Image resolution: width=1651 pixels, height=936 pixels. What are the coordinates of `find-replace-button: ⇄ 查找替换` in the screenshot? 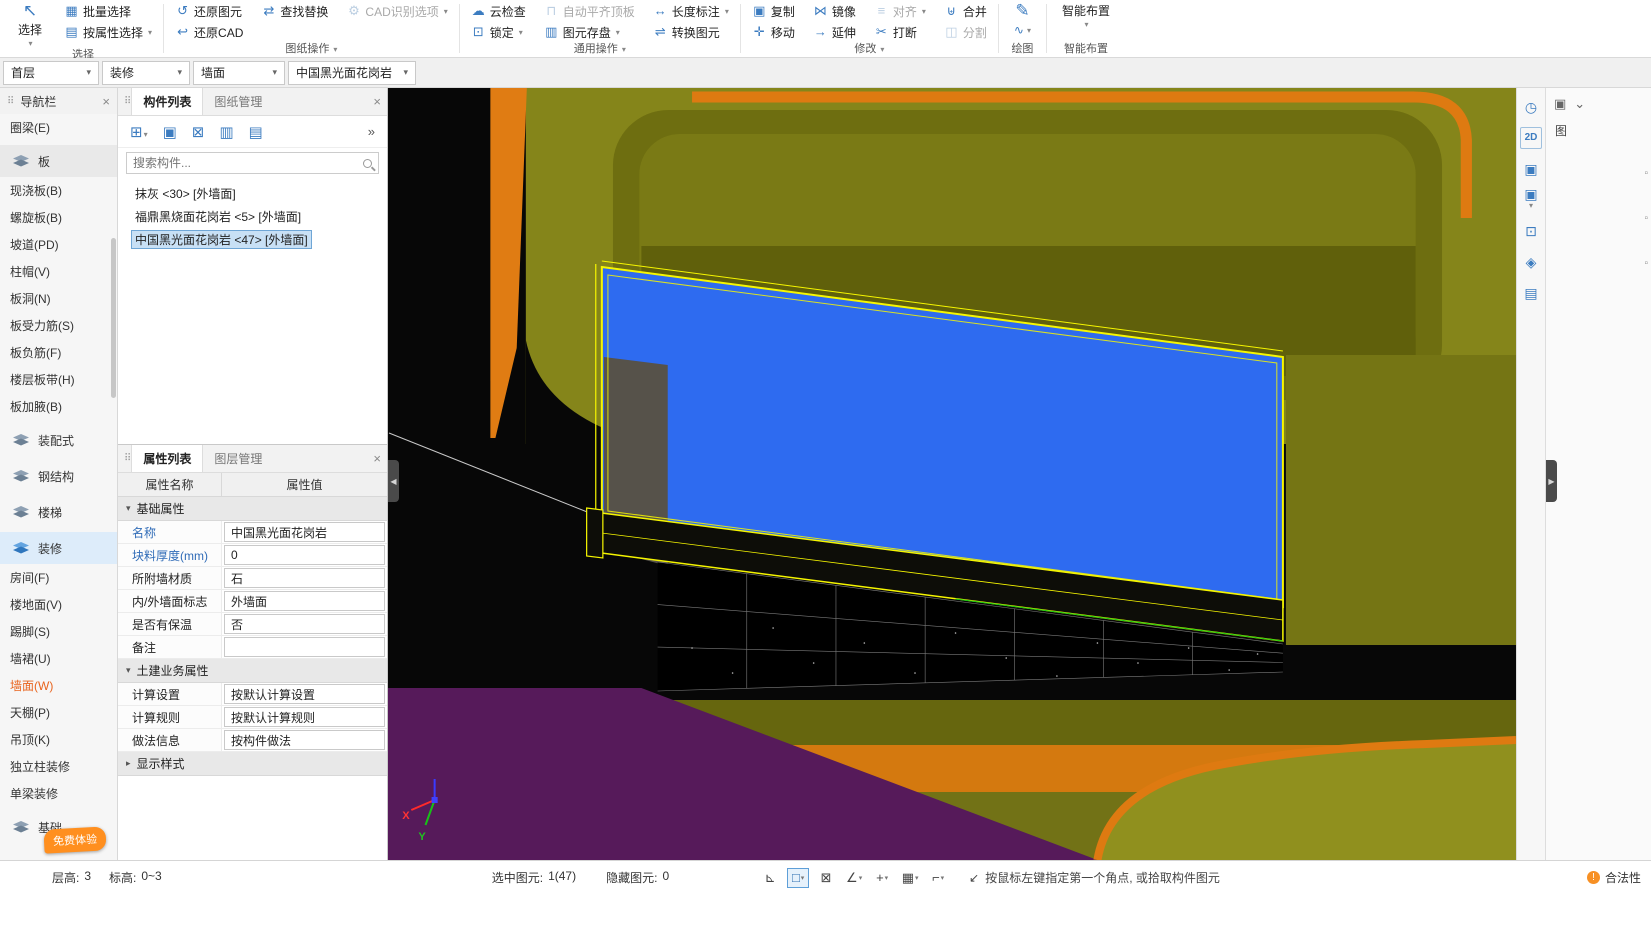 It's located at (294, 11).